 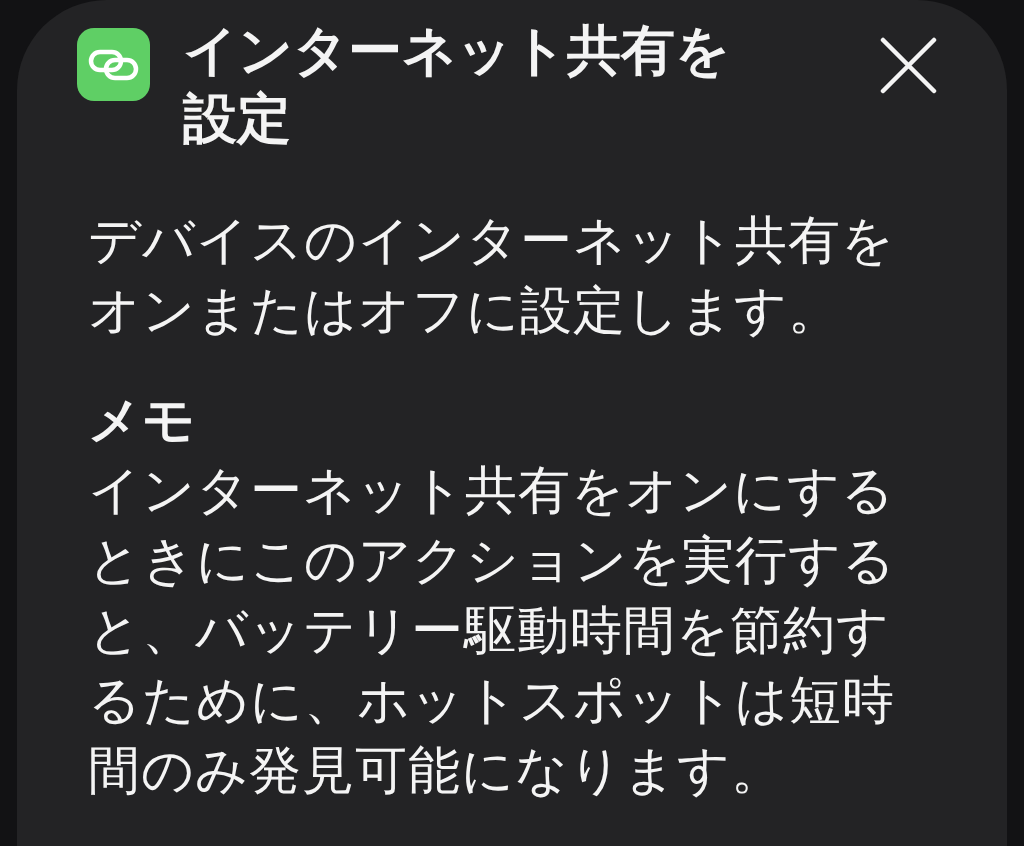 What do you see at coordinates (492, 275) in the screenshot?
I see `description-text: デバイスのインターネット共有をオンまたはオフに設定します。` at bounding box center [492, 275].